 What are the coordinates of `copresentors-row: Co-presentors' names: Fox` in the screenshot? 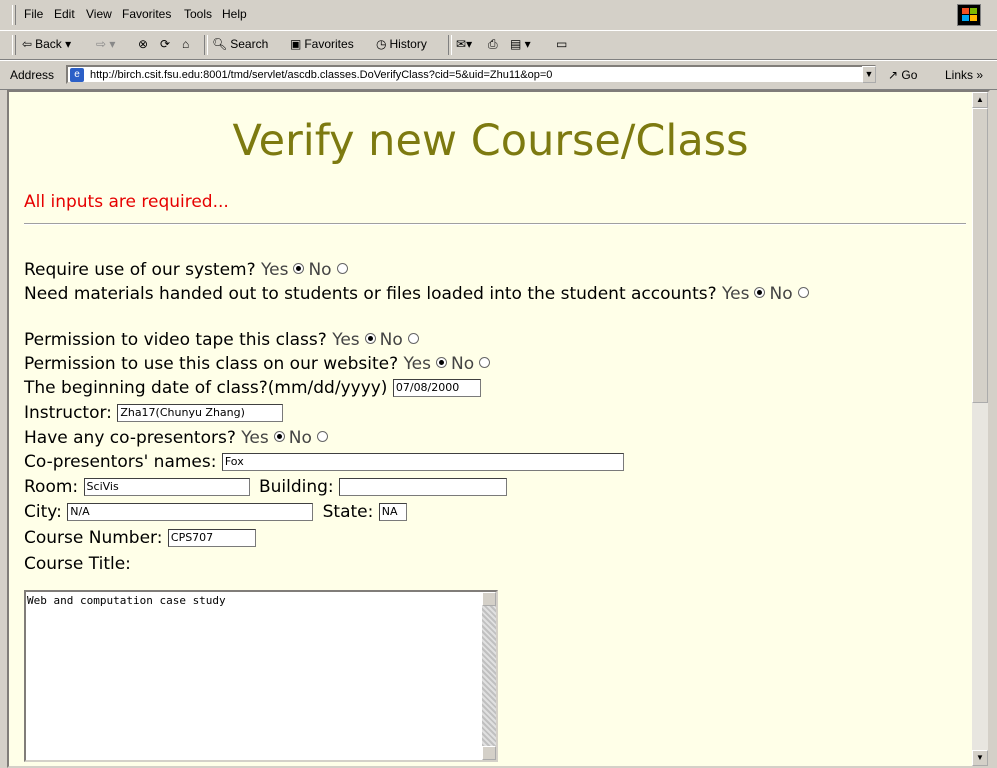 It's located at (324, 462).